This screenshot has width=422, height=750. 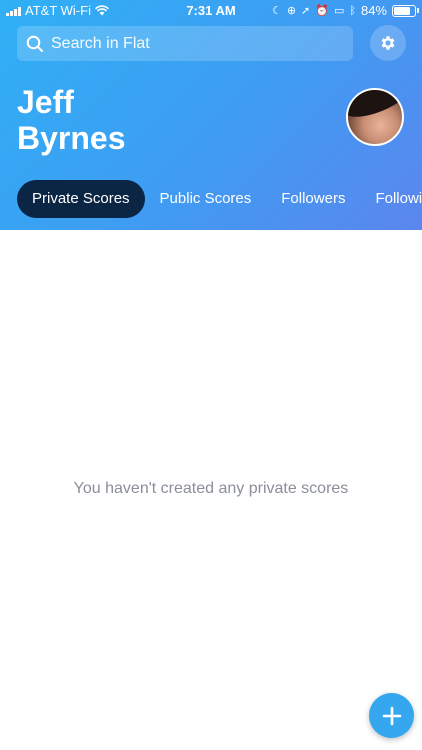 I want to click on status-bar: AT&T Wi-Fi 7:31 AM ☾ ⊕ ➚ ⏰ ▭ ᛒ 84%, so click(x=211, y=11).